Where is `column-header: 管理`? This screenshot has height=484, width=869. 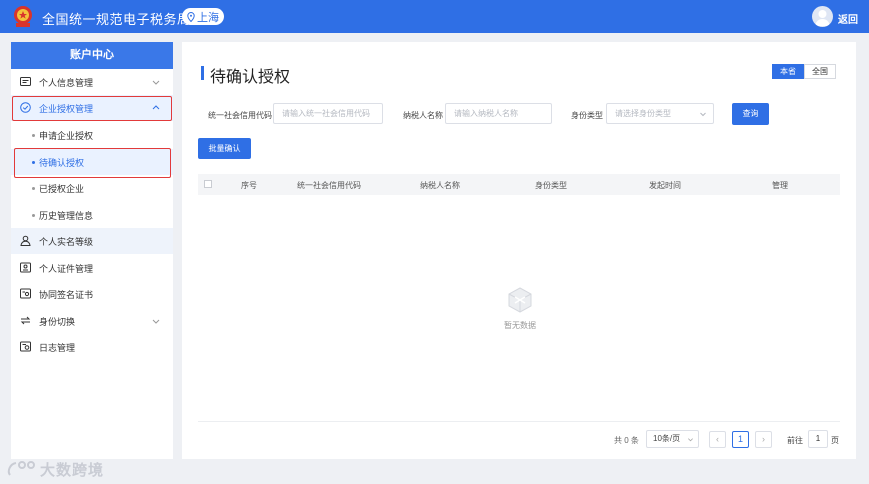
column-header: 管理 is located at coordinates (780, 185).